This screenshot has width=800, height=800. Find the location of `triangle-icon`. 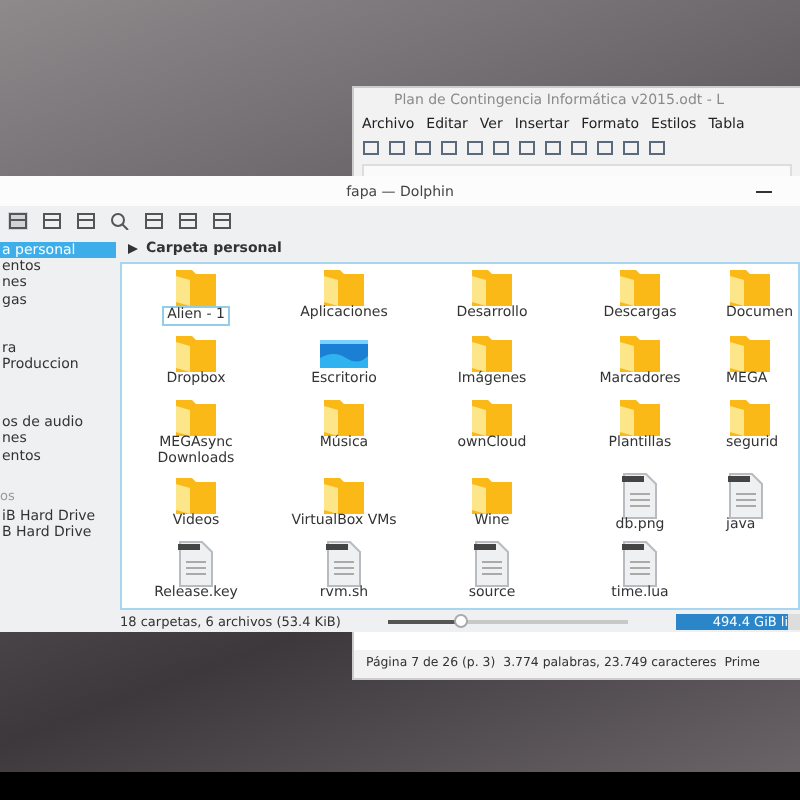

triangle-icon is located at coordinates (133, 248).